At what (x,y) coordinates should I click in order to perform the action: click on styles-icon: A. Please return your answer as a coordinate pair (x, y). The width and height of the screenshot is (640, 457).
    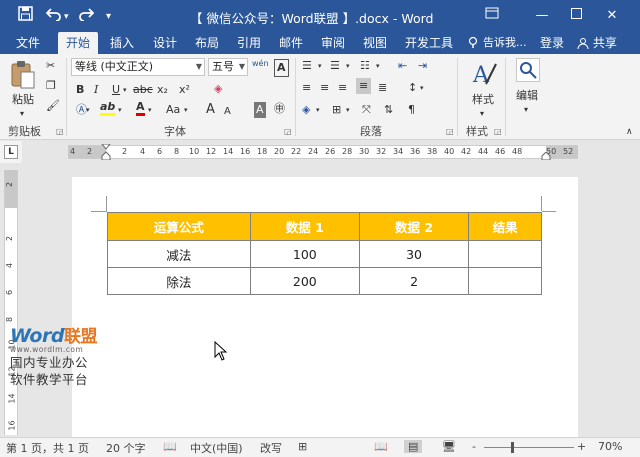
    Looking at the image, I should click on (485, 76).